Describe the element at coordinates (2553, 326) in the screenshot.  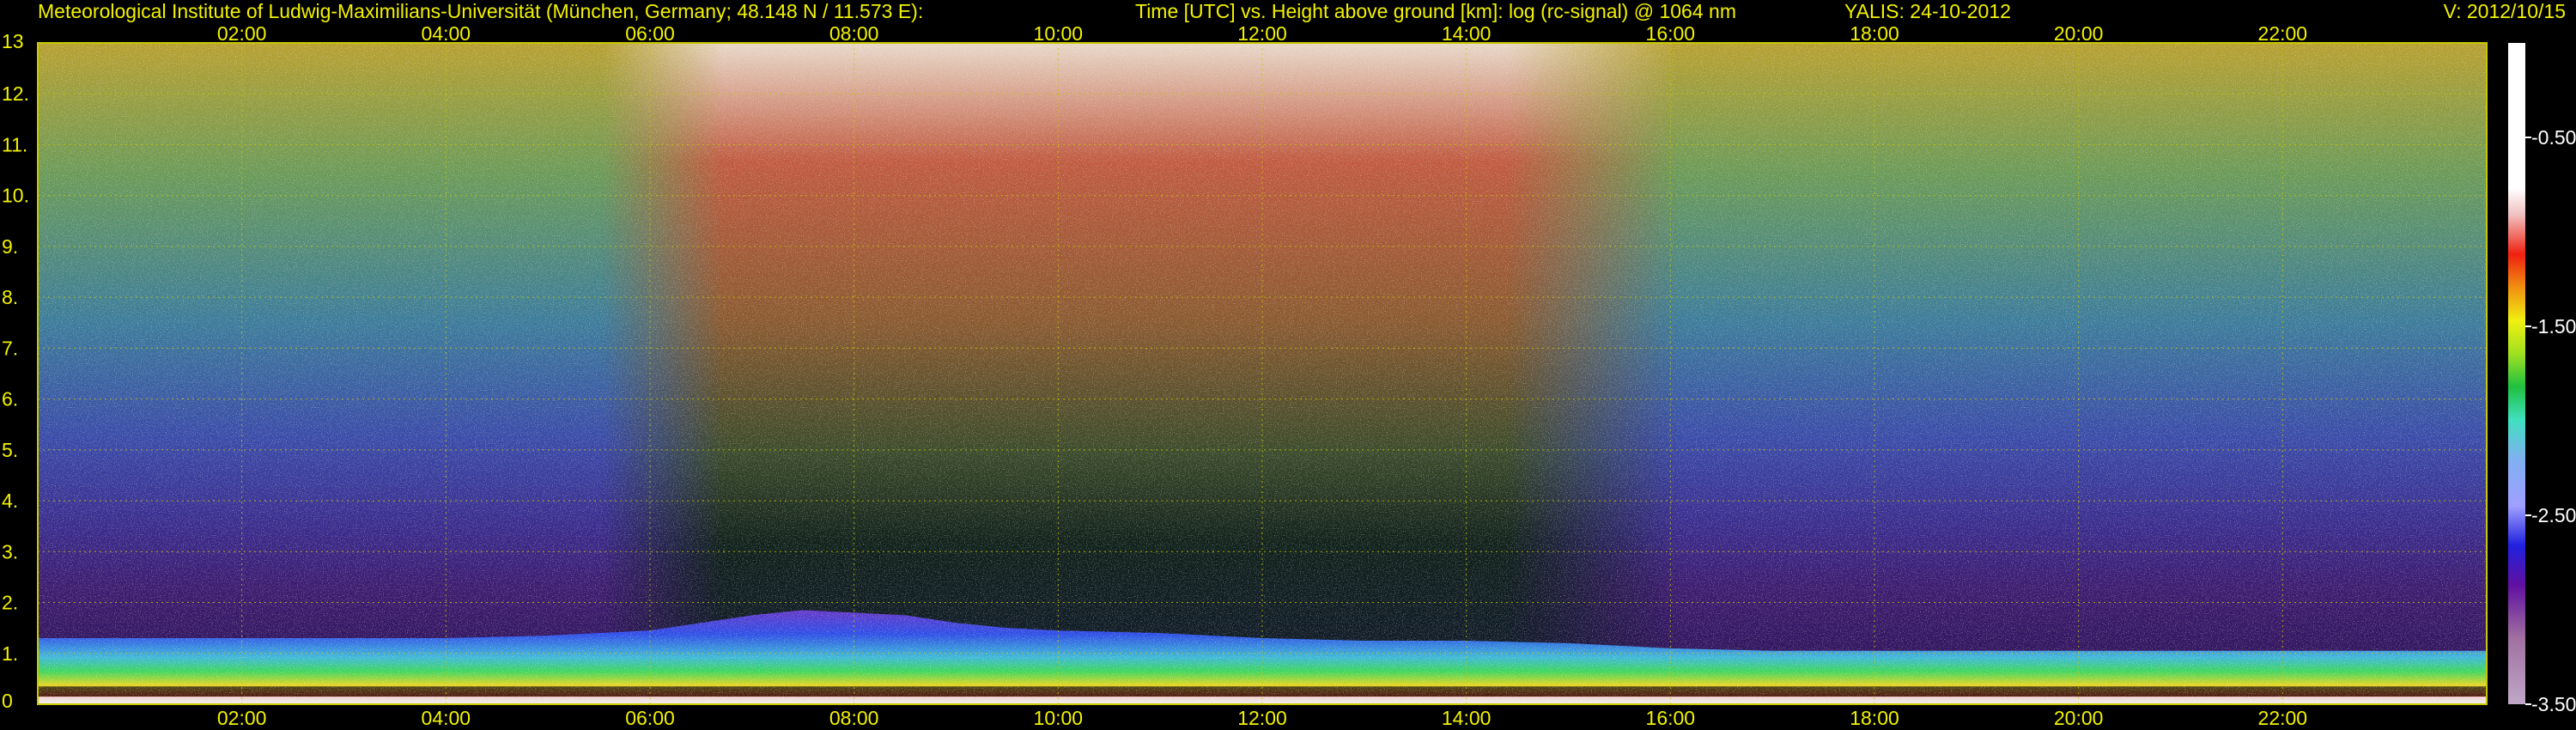
I see `colorbar-tick-label: -1.50` at that location.